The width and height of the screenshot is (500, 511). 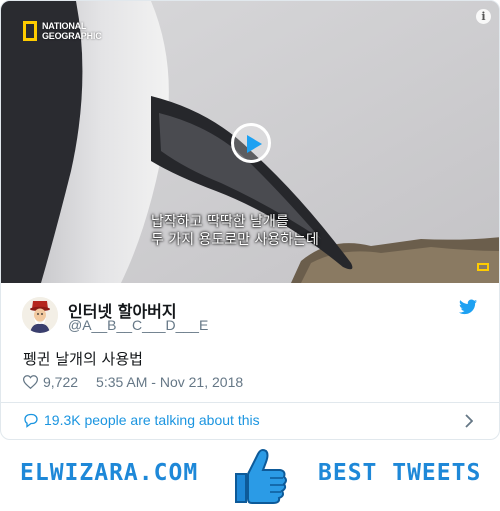 I want to click on banner-tagline: BEST TWEETS, so click(x=400, y=473).